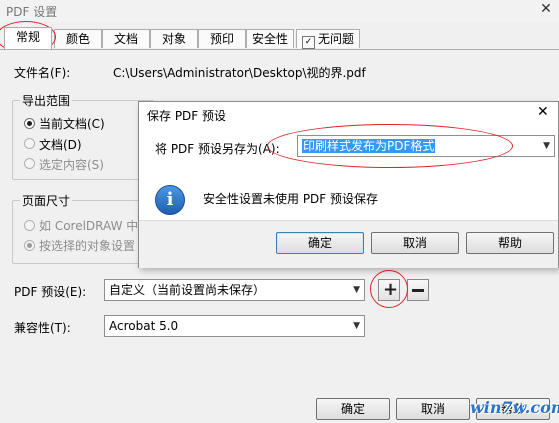  What do you see at coordinates (42, 328) in the screenshot?
I see `compatibility-label: 兼容性(T):` at bounding box center [42, 328].